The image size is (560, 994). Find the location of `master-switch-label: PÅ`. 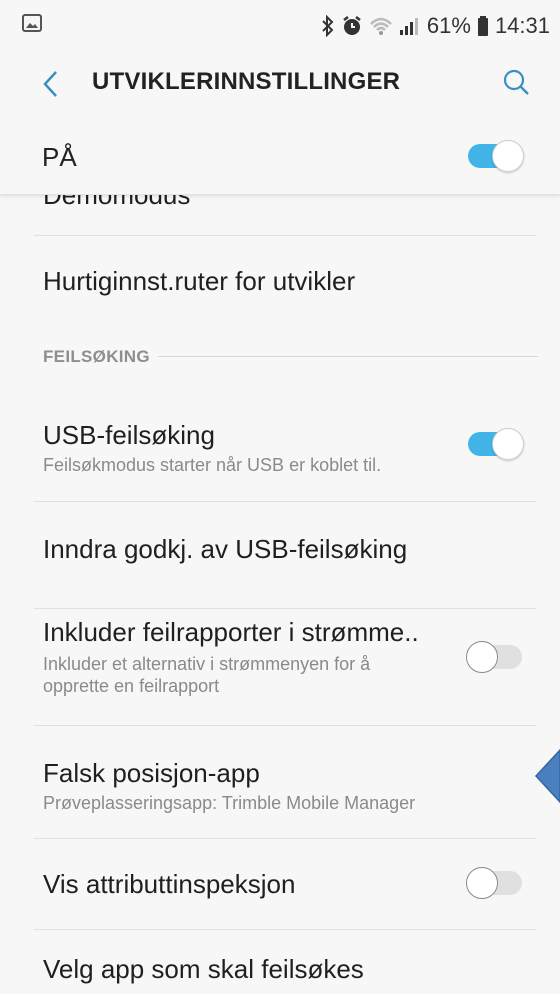

master-switch-label: PÅ is located at coordinates (59, 157).